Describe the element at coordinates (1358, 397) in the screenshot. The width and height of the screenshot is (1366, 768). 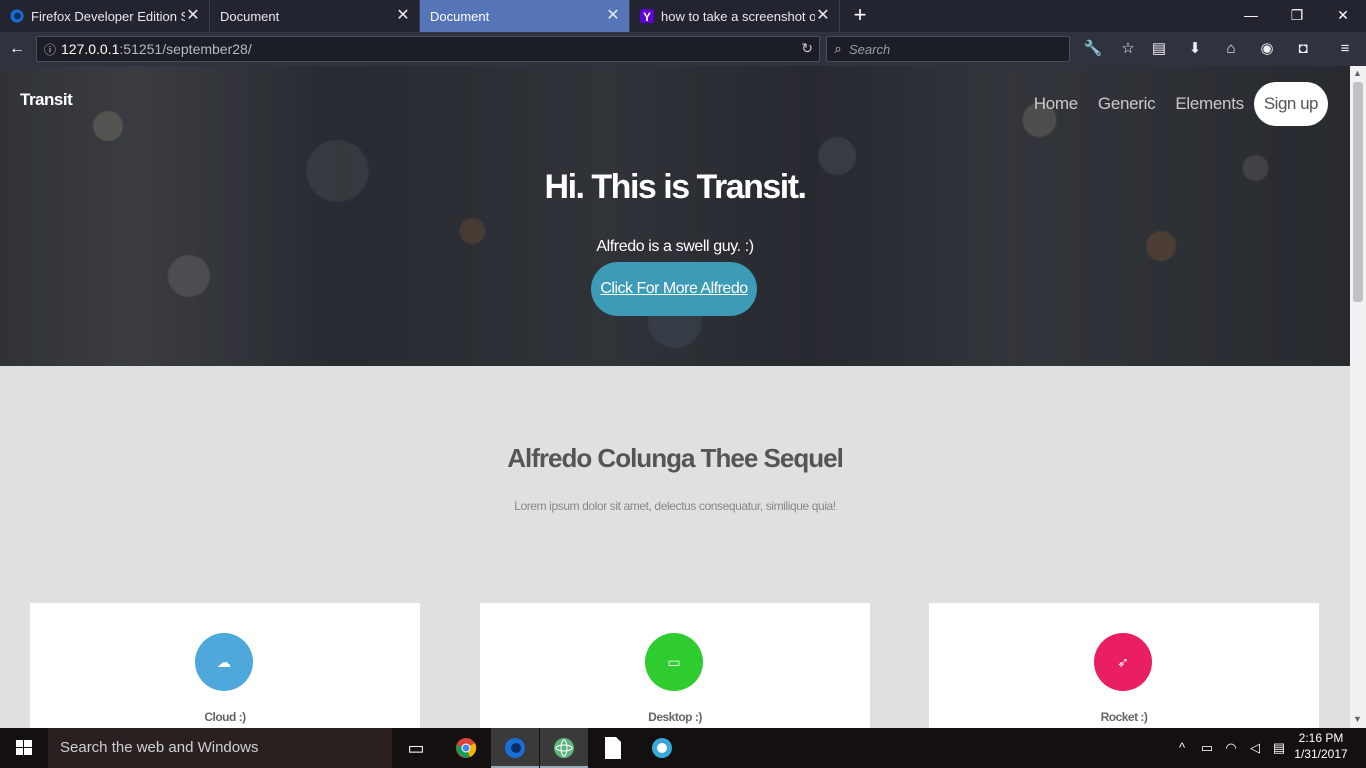
I see `page-scrollbar: ▲ ▼` at that location.